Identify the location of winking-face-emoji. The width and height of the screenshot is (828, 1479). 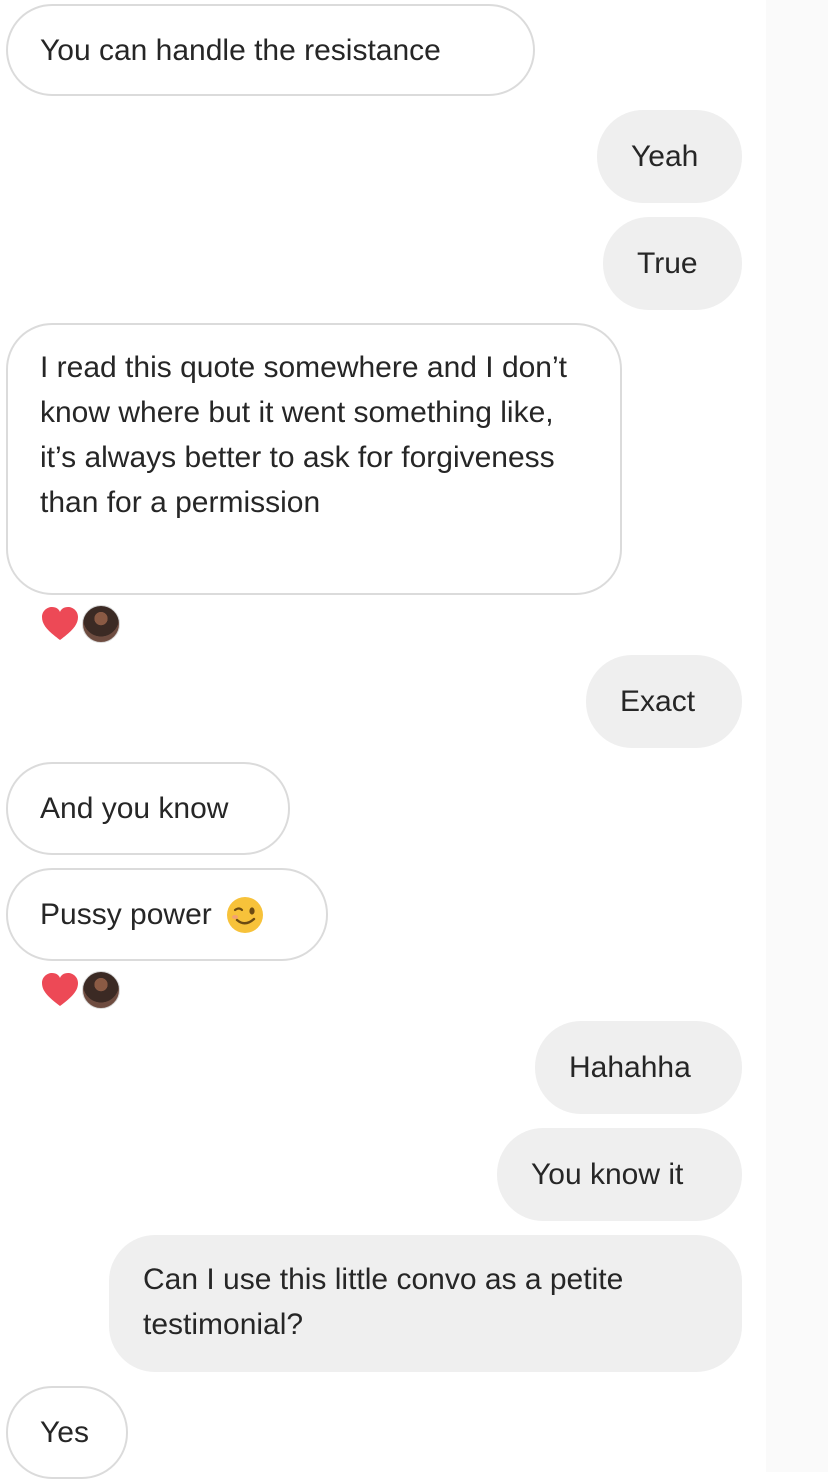
(244, 914).